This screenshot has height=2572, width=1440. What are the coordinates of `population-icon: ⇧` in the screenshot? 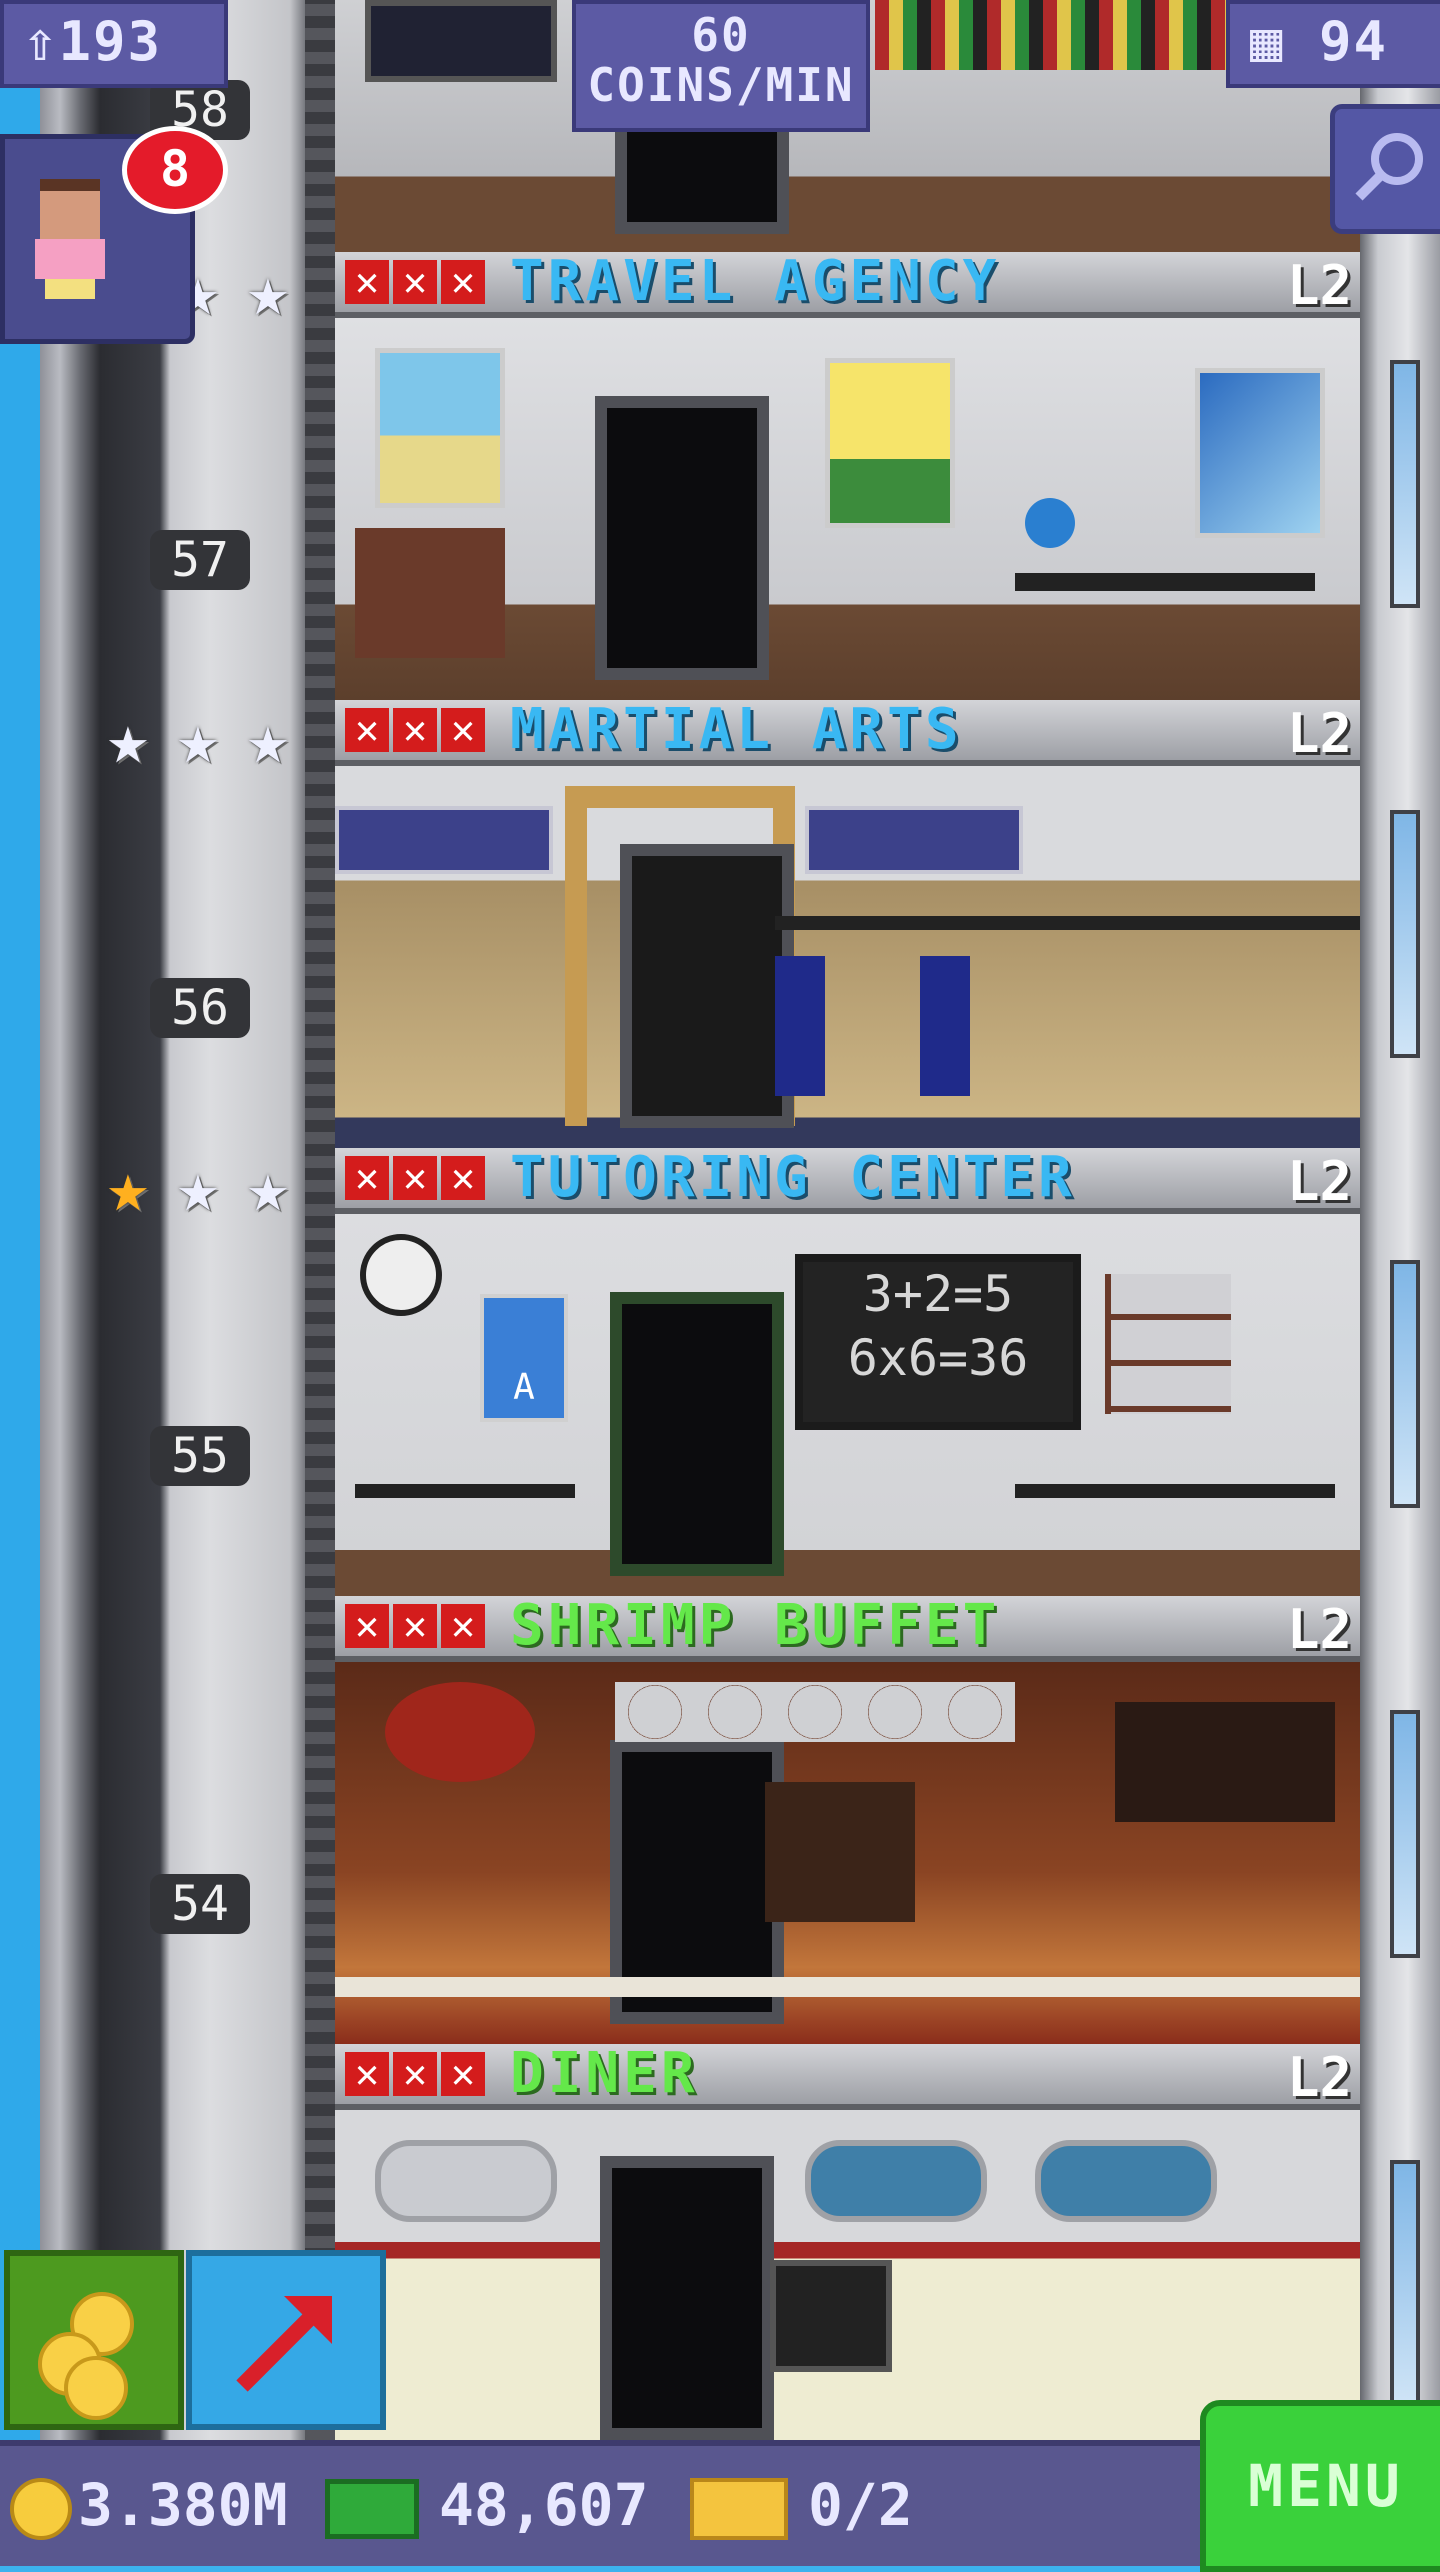 It's located at (41, 41).